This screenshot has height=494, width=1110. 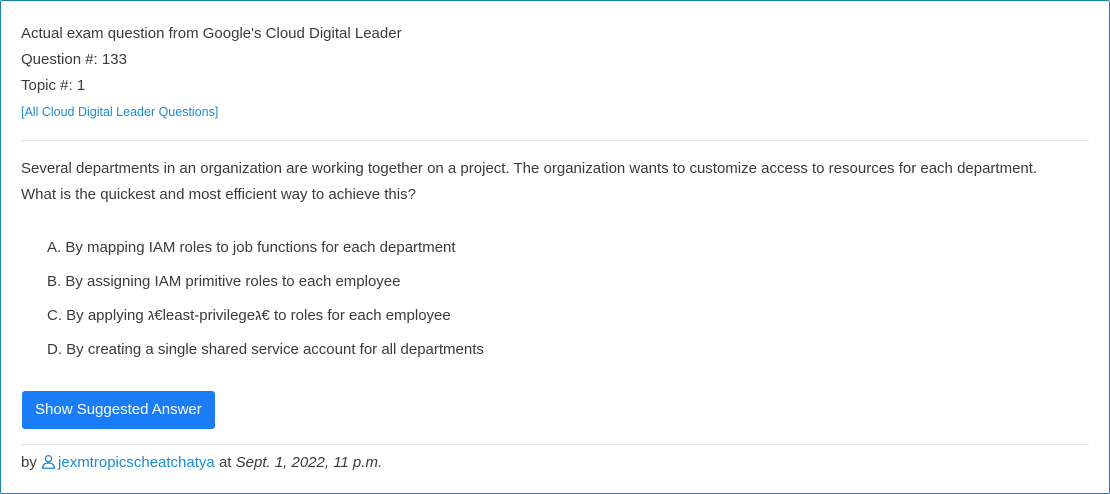 I want to click on user-icon, so click(x=48, y=461).